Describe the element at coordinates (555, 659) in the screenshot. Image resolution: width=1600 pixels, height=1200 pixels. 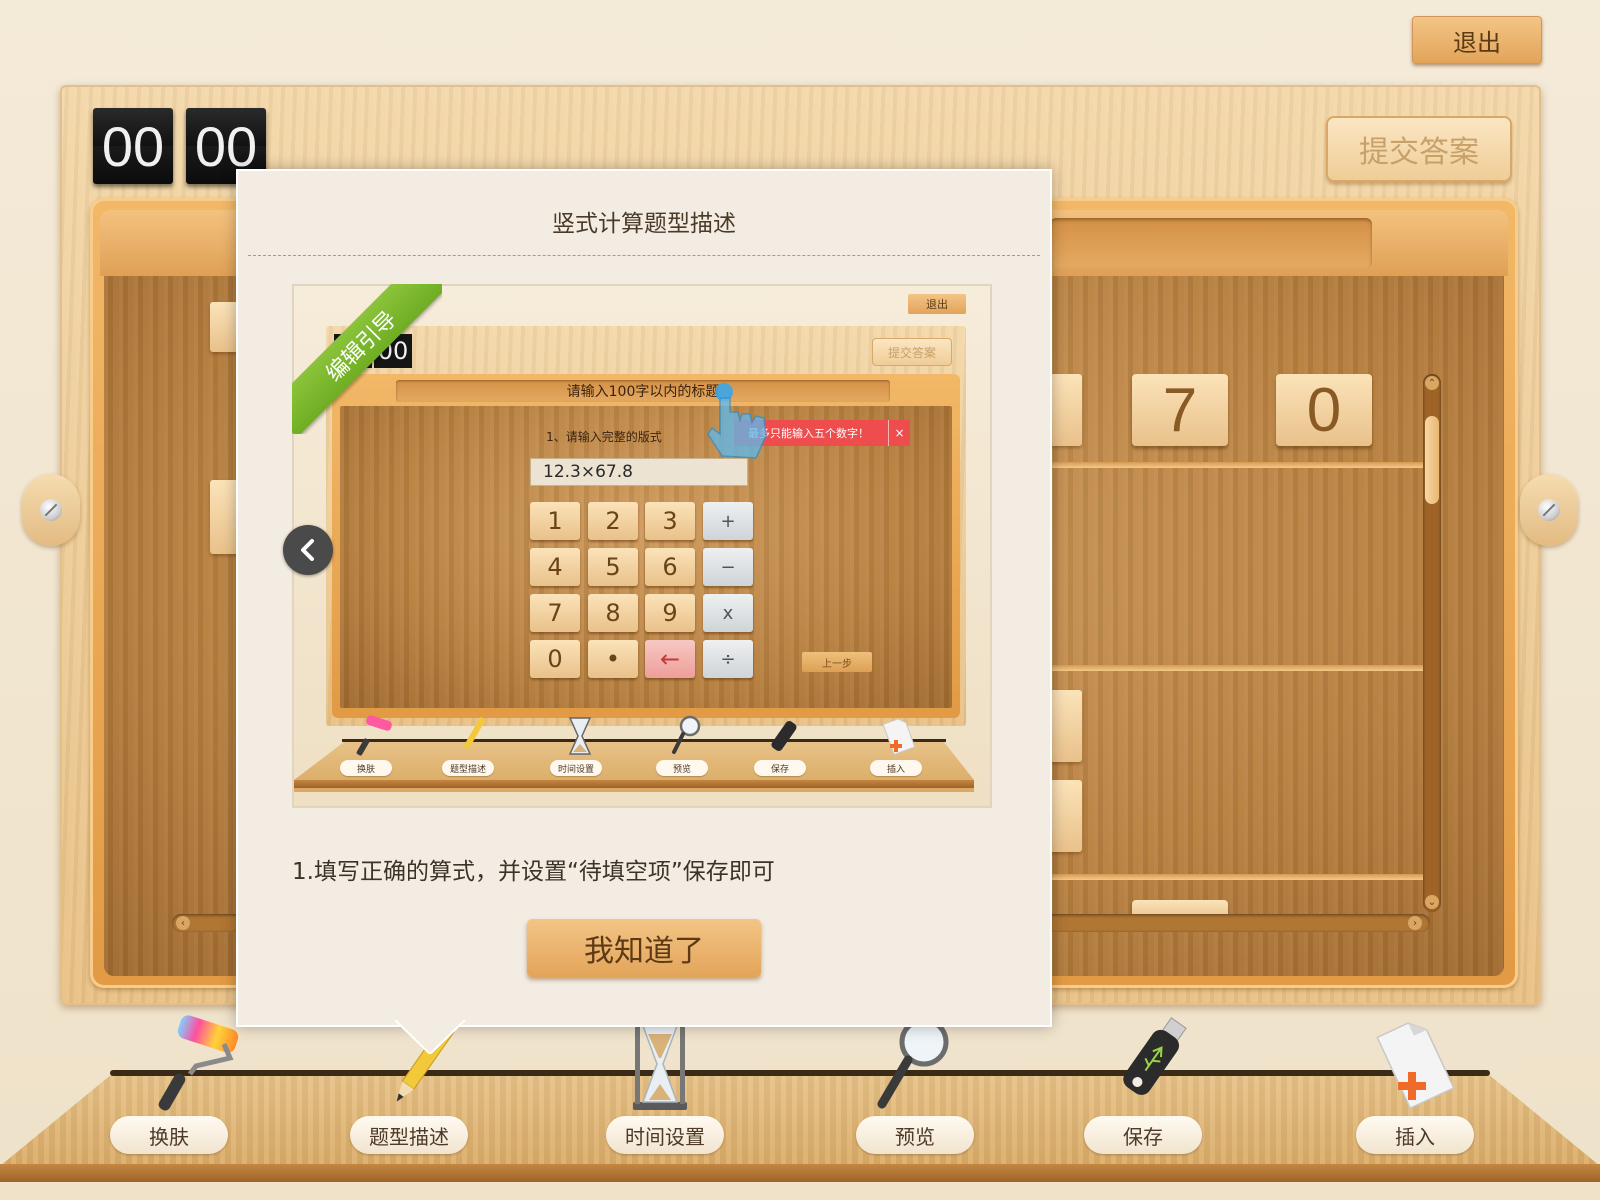
I see `preview-key: 0` at that location.